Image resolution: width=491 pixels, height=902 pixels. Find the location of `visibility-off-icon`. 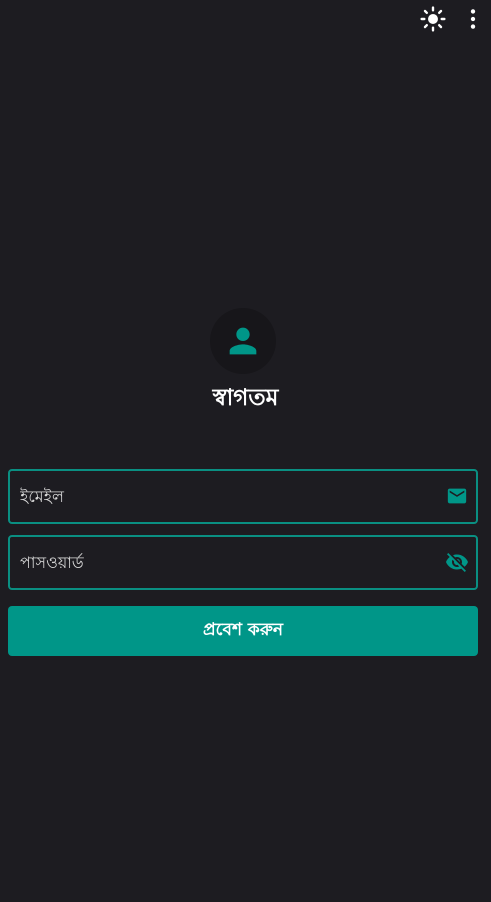

visibility-off-icon is located at coordinates (457, 562).